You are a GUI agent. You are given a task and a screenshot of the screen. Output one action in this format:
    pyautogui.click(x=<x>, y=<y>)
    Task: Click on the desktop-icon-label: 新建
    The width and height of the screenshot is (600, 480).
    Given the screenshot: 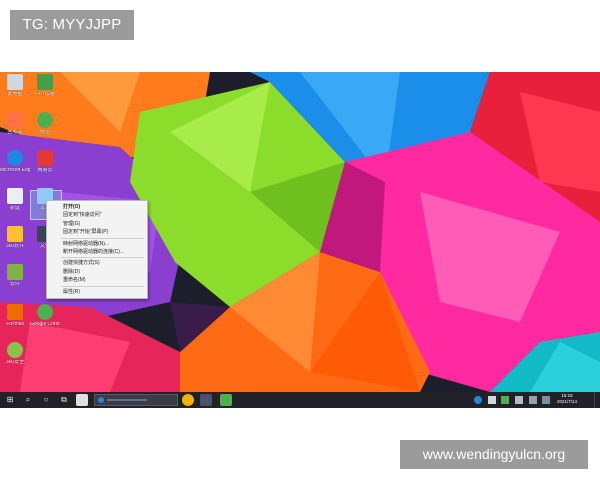 What is the action you would take?
    pyautogui.click(x=14, y=208)
    